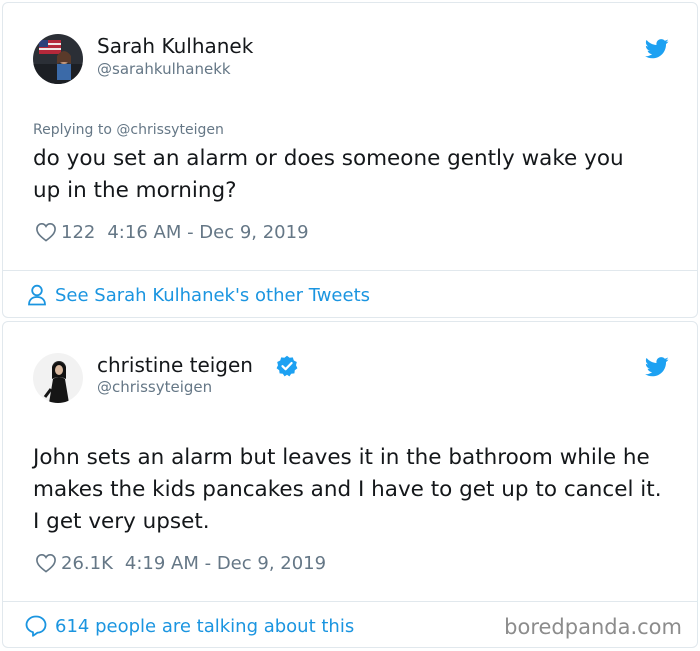 This screenshot has width=700, height=651. Describe the element at coordinates (175, 46) in the screenshot. I see `author-name: Sarah Kulhanek` at that location.